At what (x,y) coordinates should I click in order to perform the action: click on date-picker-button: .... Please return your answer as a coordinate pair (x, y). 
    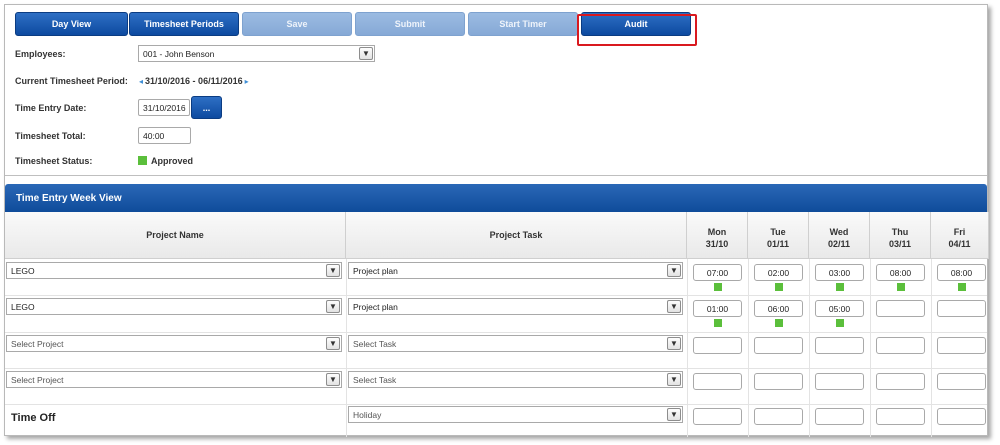
    Looking at the image, I should click on (206, 107).